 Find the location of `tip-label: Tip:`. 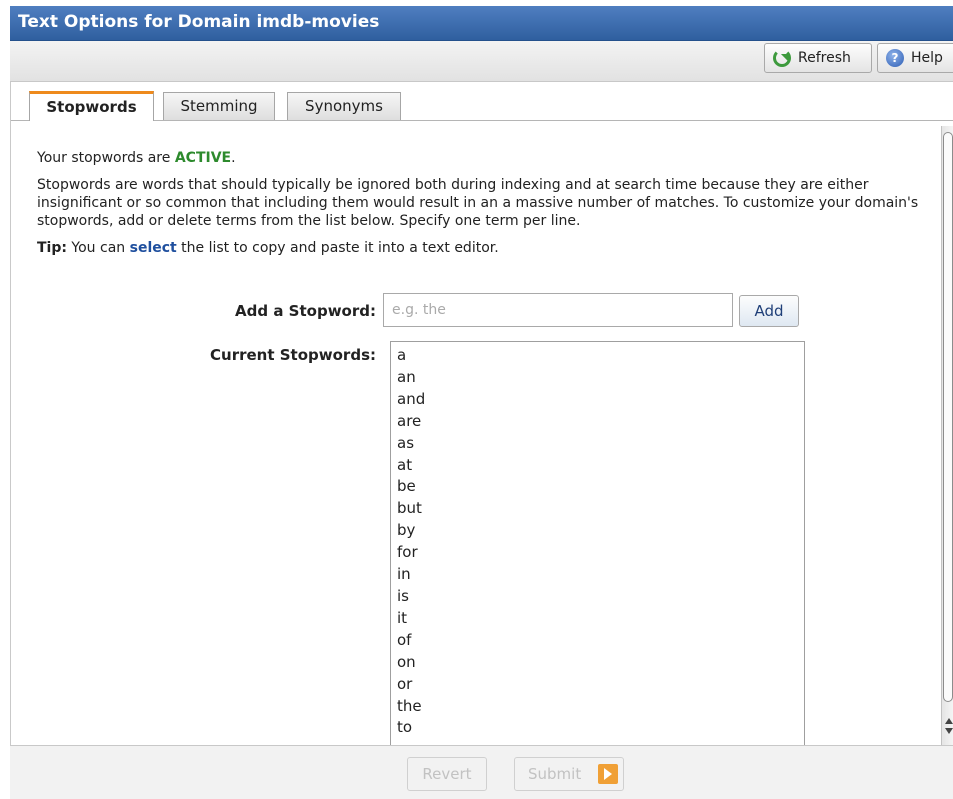

tip-label: Tip: is located at coordinates (52, 248).